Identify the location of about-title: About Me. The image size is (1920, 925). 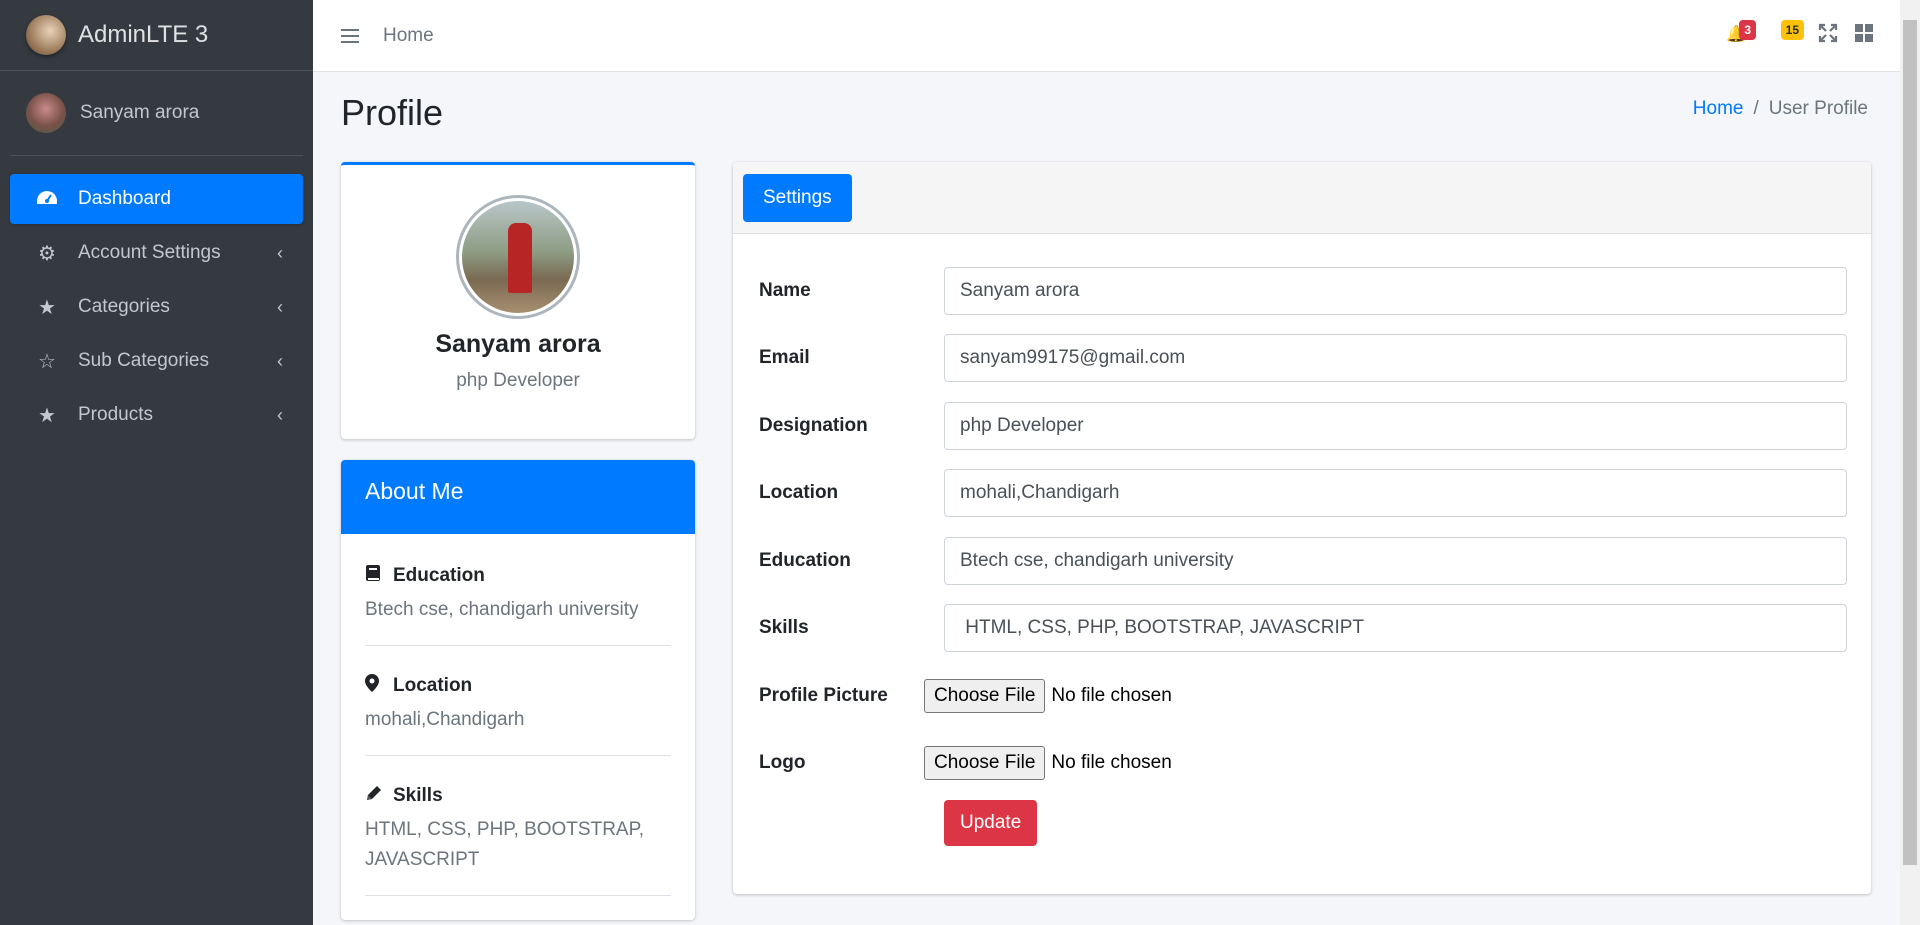
(518, 497).